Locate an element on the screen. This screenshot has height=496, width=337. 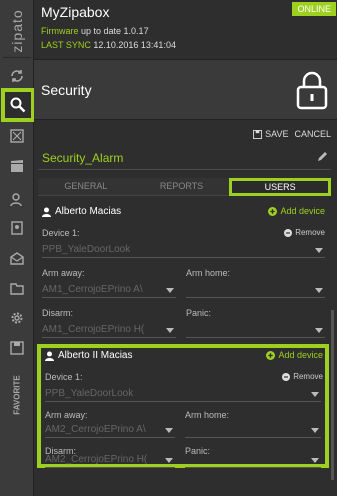
zipato-logo: zipato is located at coordinates (17, 31).